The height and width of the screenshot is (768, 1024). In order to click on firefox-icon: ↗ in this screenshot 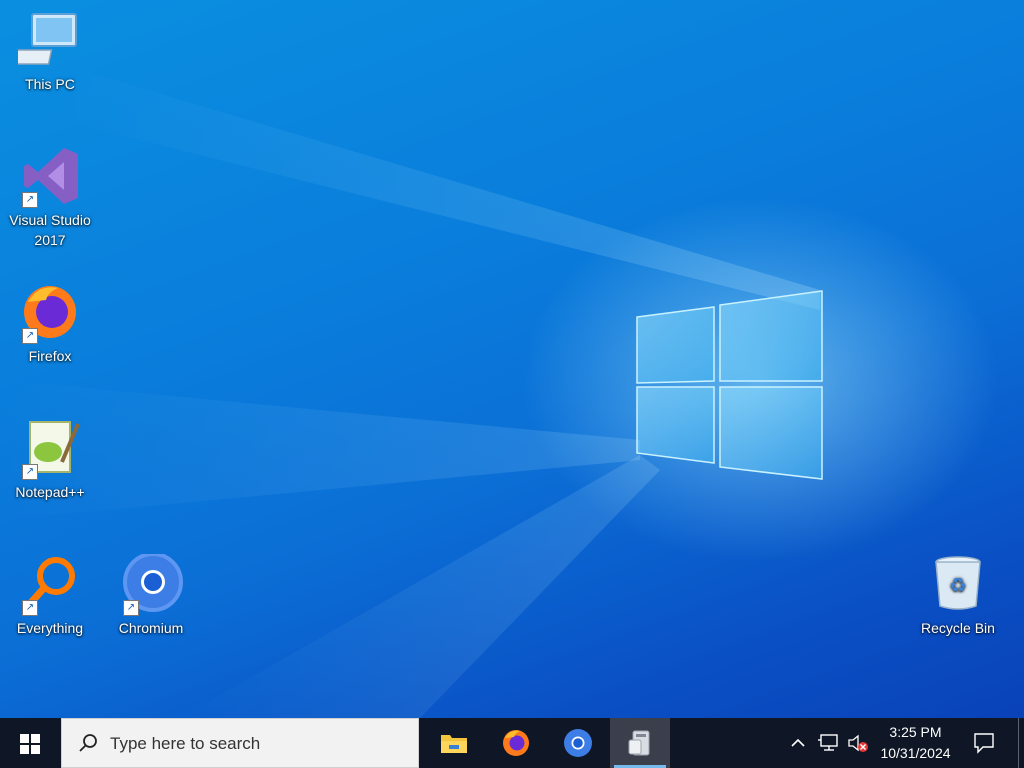, I will do `click(50, 314)`.